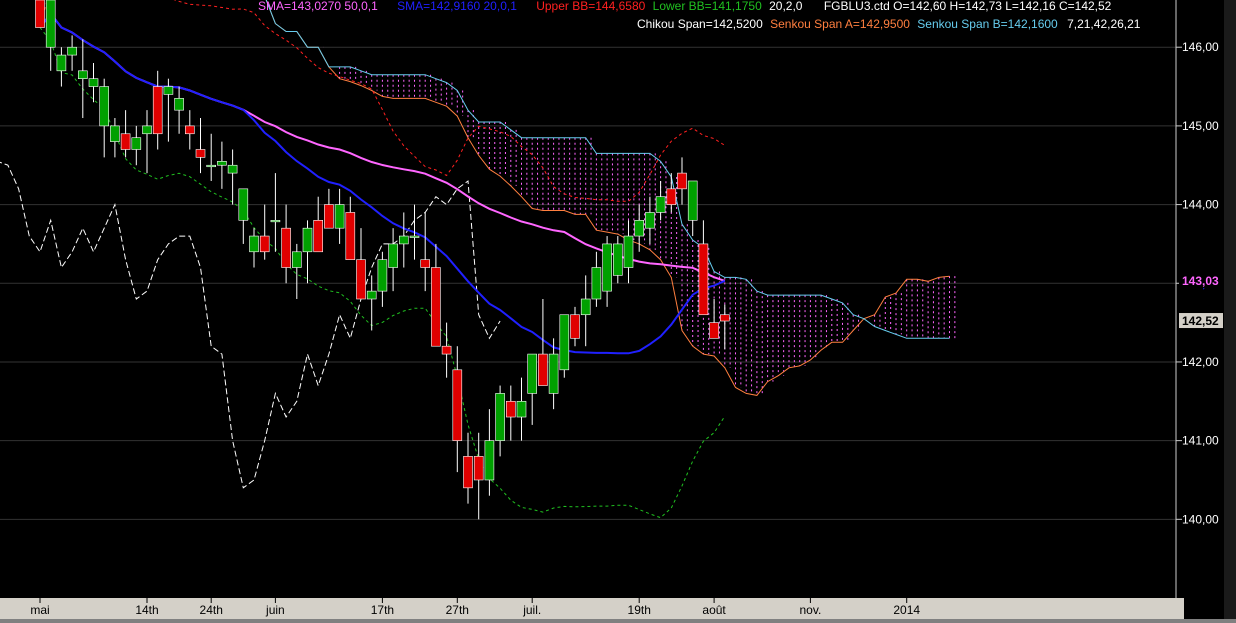  Describe the element at coordinates (1200, 362) in the screenshot. I see `y-tick-label: 142,00` at that location.